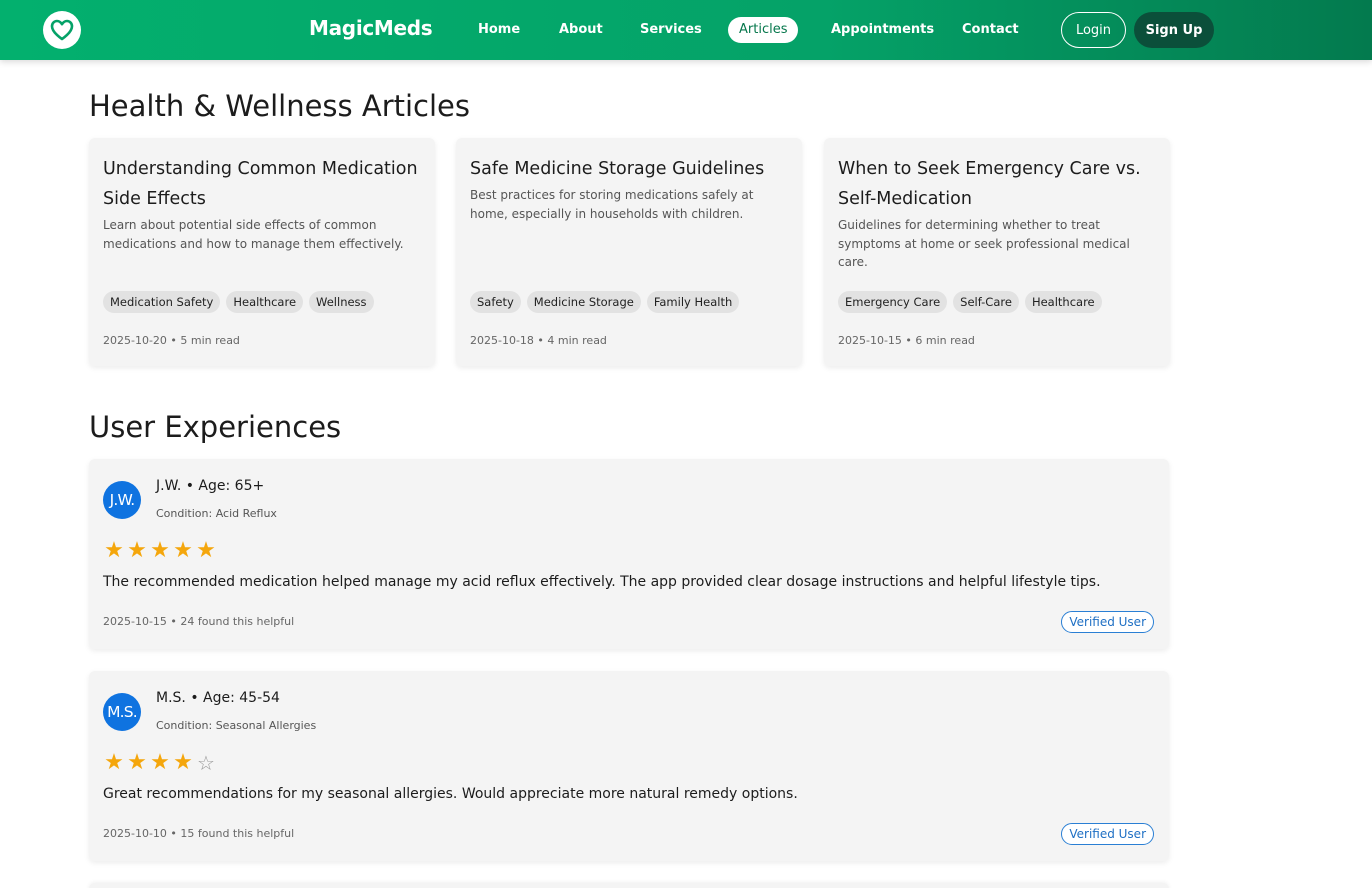 This screenshot has height=888, width=1372. I want to click on tag: Safety, so click(495, 302).